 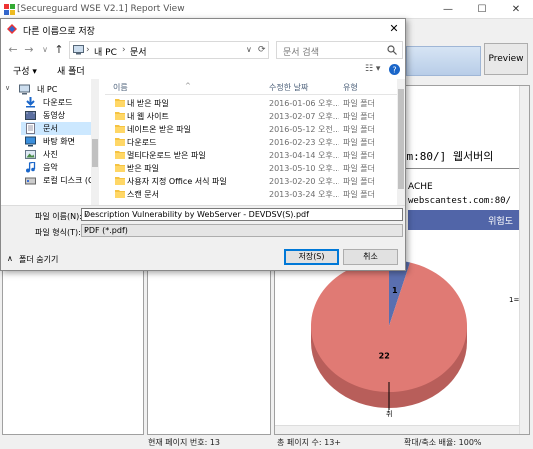 I want to click on file-row: 내 웹 사이트 2013-02-07 오후... 파일 폴더, so click(x=251, y=116).